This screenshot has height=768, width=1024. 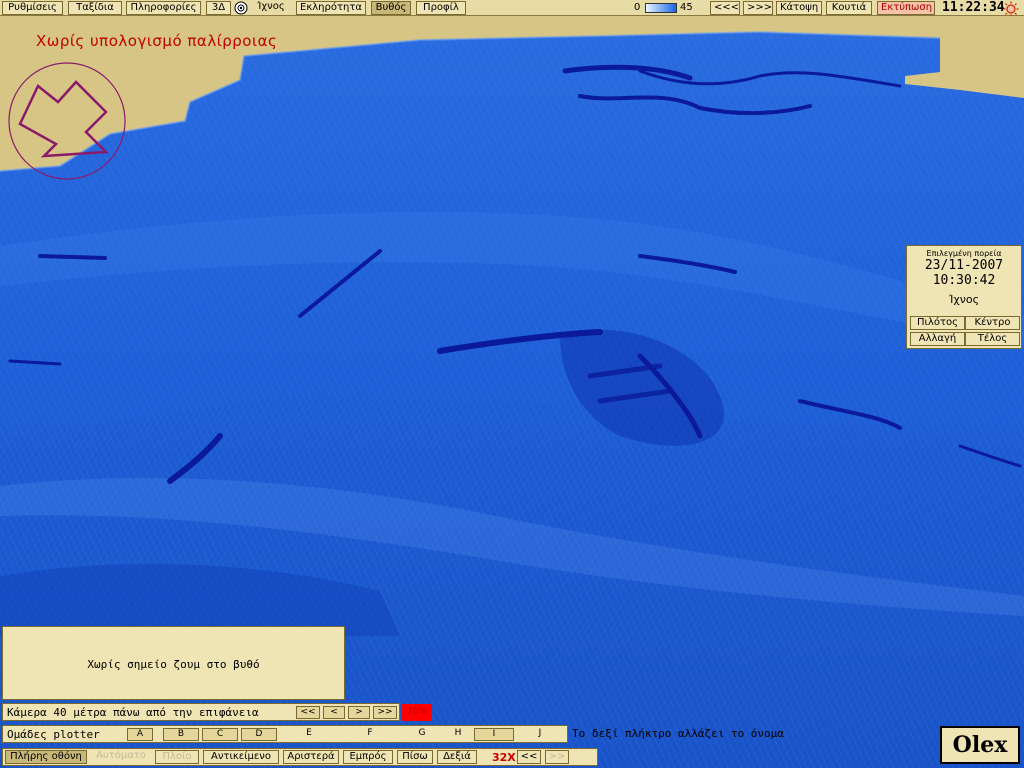 What do you see at coordinates (309, 734) in the screenshot?
I see `plotter-group-e: E` at bounding box center [309, 734].